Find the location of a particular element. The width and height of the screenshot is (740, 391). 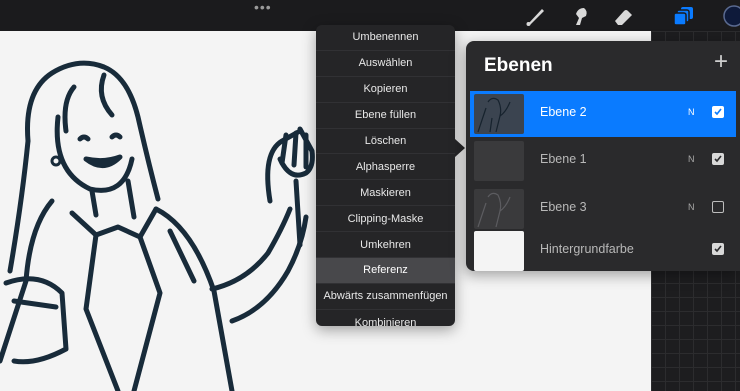

menu-item-reference: Referenz is located at coordinates (385, 271).